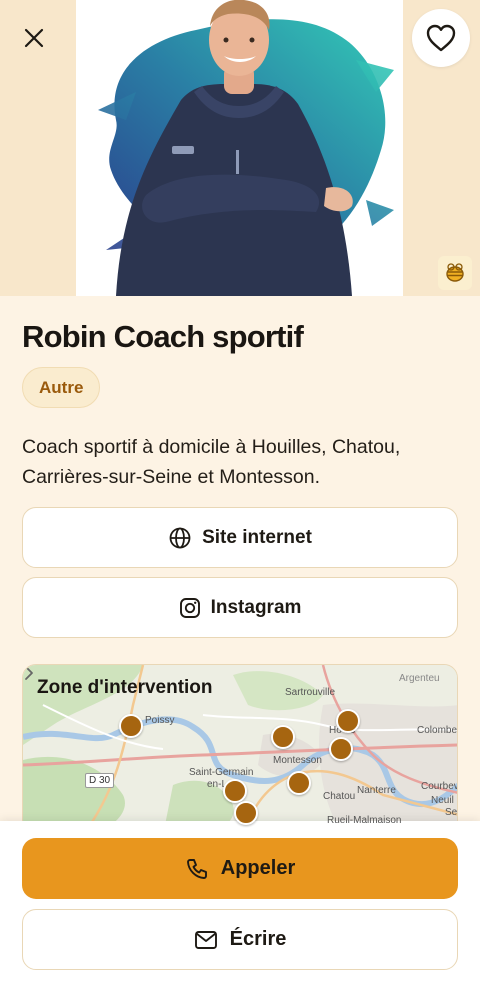 The image size is (480, 981). I want to click on map-place-label: Chatou, so click(339, 796).